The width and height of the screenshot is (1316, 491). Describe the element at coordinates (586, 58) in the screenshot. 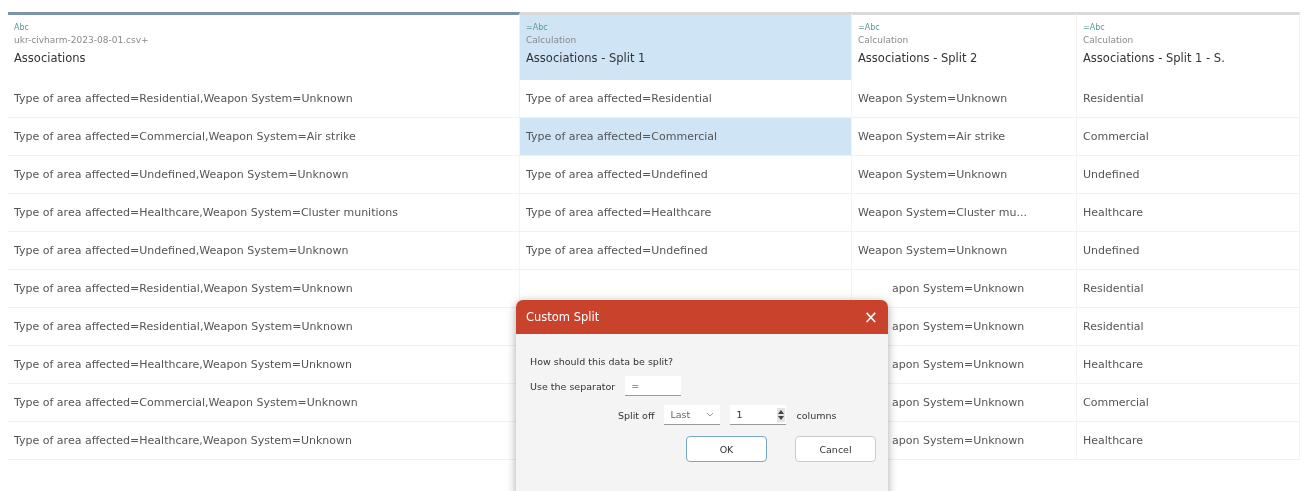

I see `column-name: Associations - Split 1` at that location.